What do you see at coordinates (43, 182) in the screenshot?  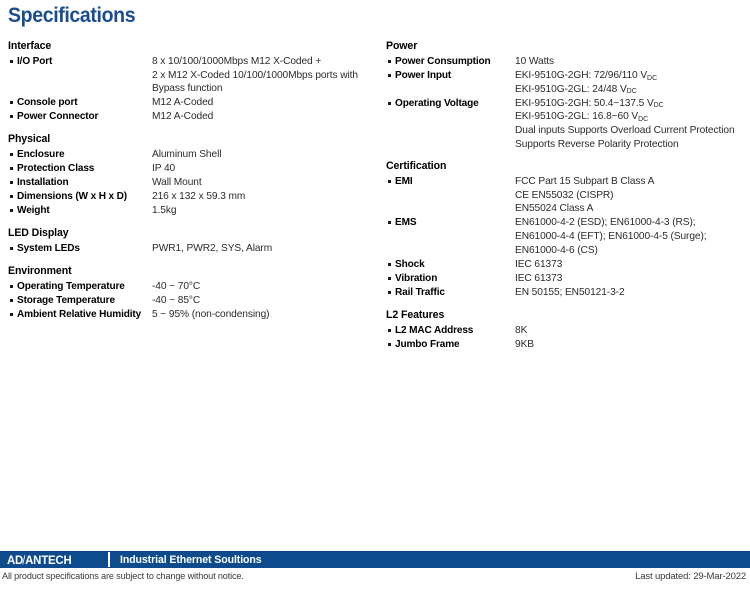 I see `spec-label: Installation` at bounding box center [43, 182].